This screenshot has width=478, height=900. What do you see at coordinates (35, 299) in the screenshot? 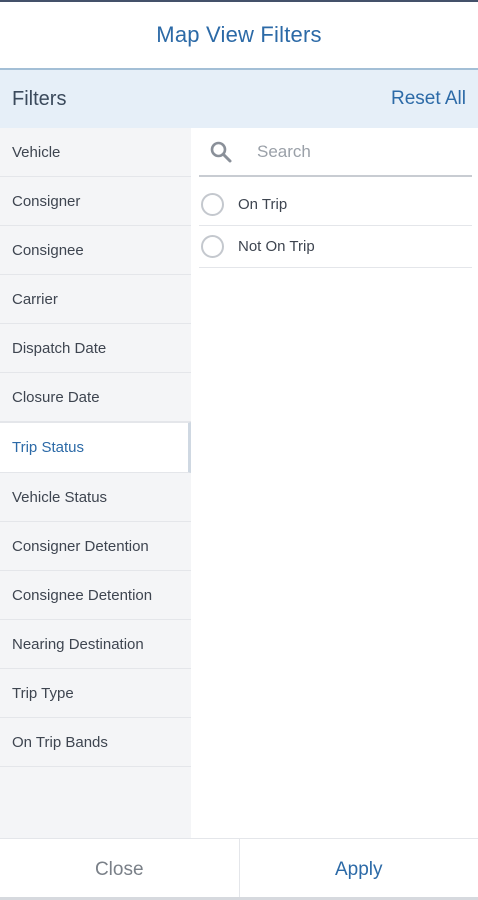
I see `sidebar-item-label: Carrier` at bounding box center [35, 299].